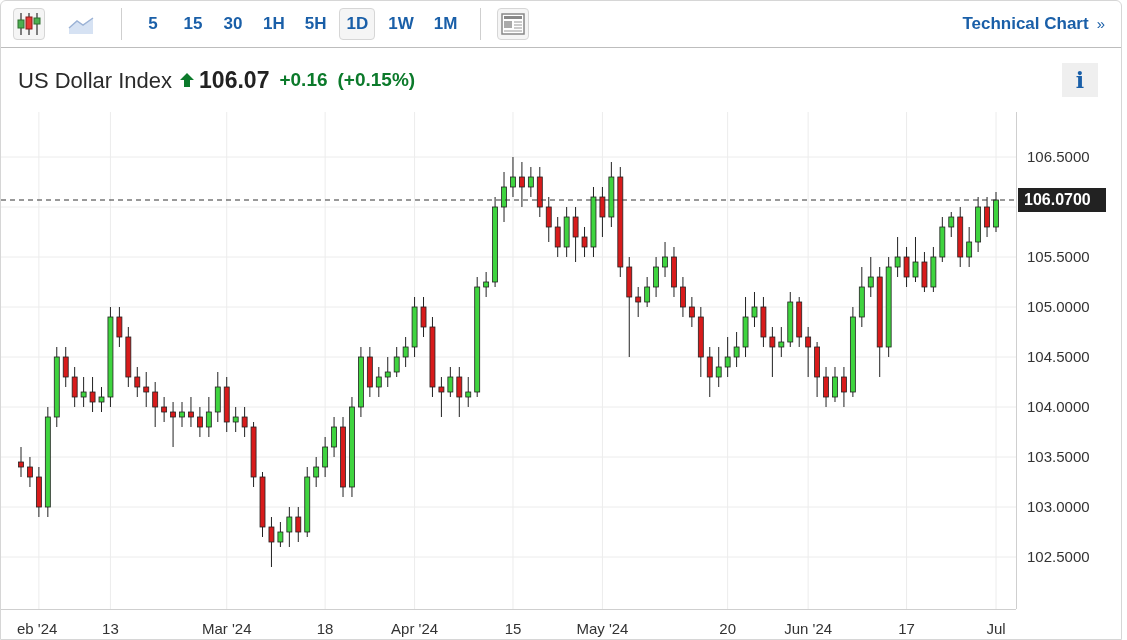  Describe the element at coordinates (1058, 156) in the screenshot. I see `y-axis-label: 106.5000` at that location.